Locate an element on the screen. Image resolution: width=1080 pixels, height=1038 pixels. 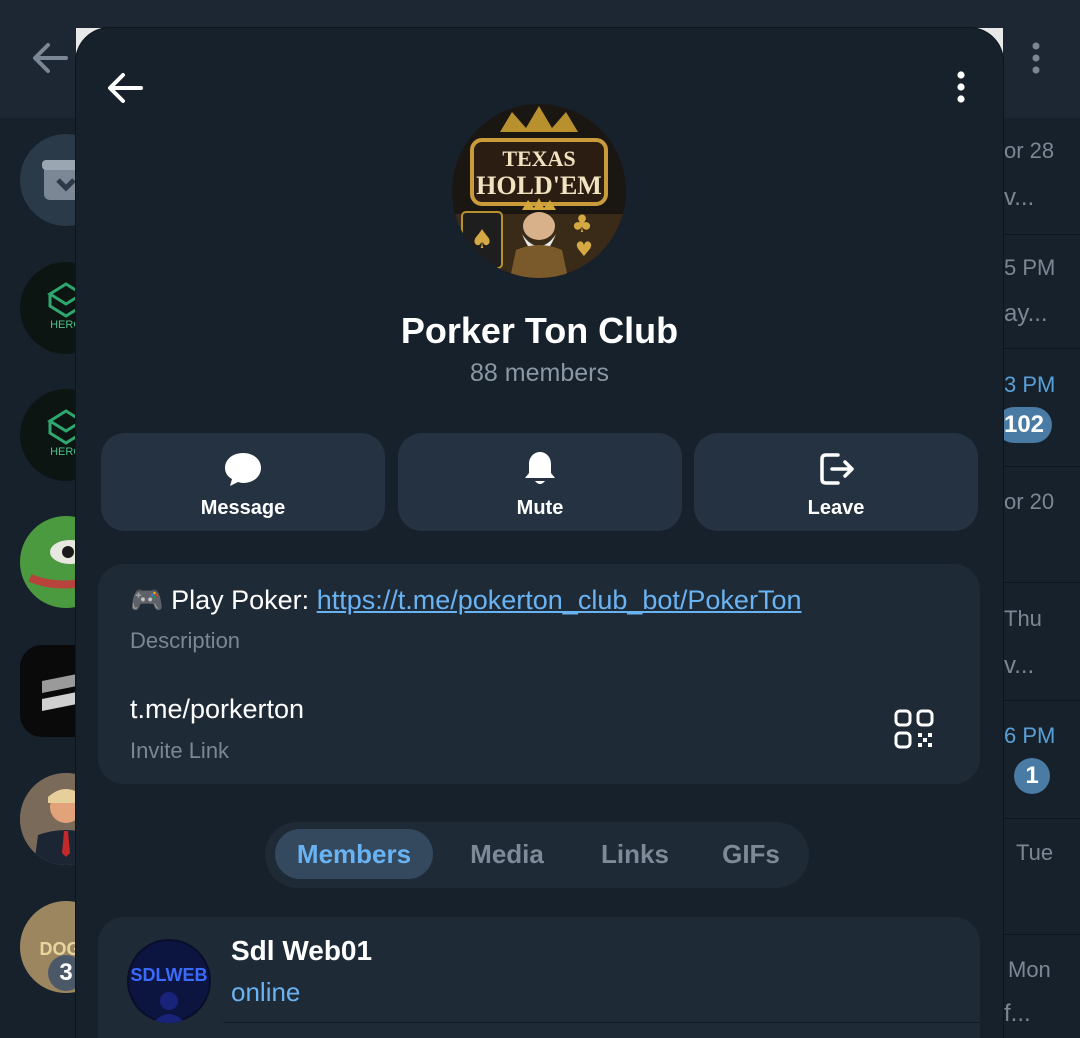
mute-button: Mute is located at coordinates (540, 482).